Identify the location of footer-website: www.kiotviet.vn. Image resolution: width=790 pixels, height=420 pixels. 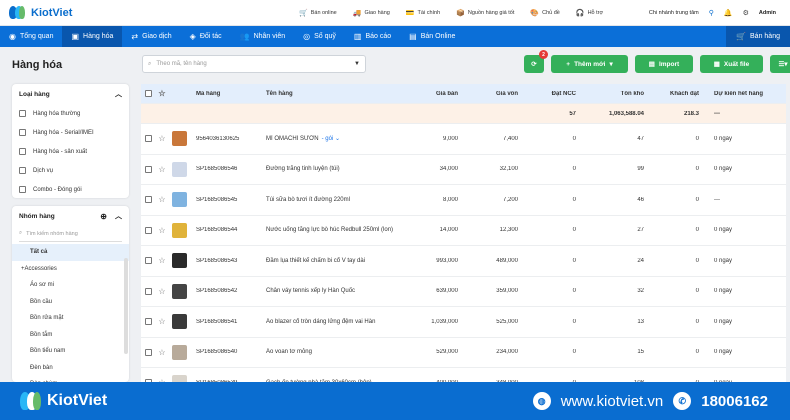
(612, 401).